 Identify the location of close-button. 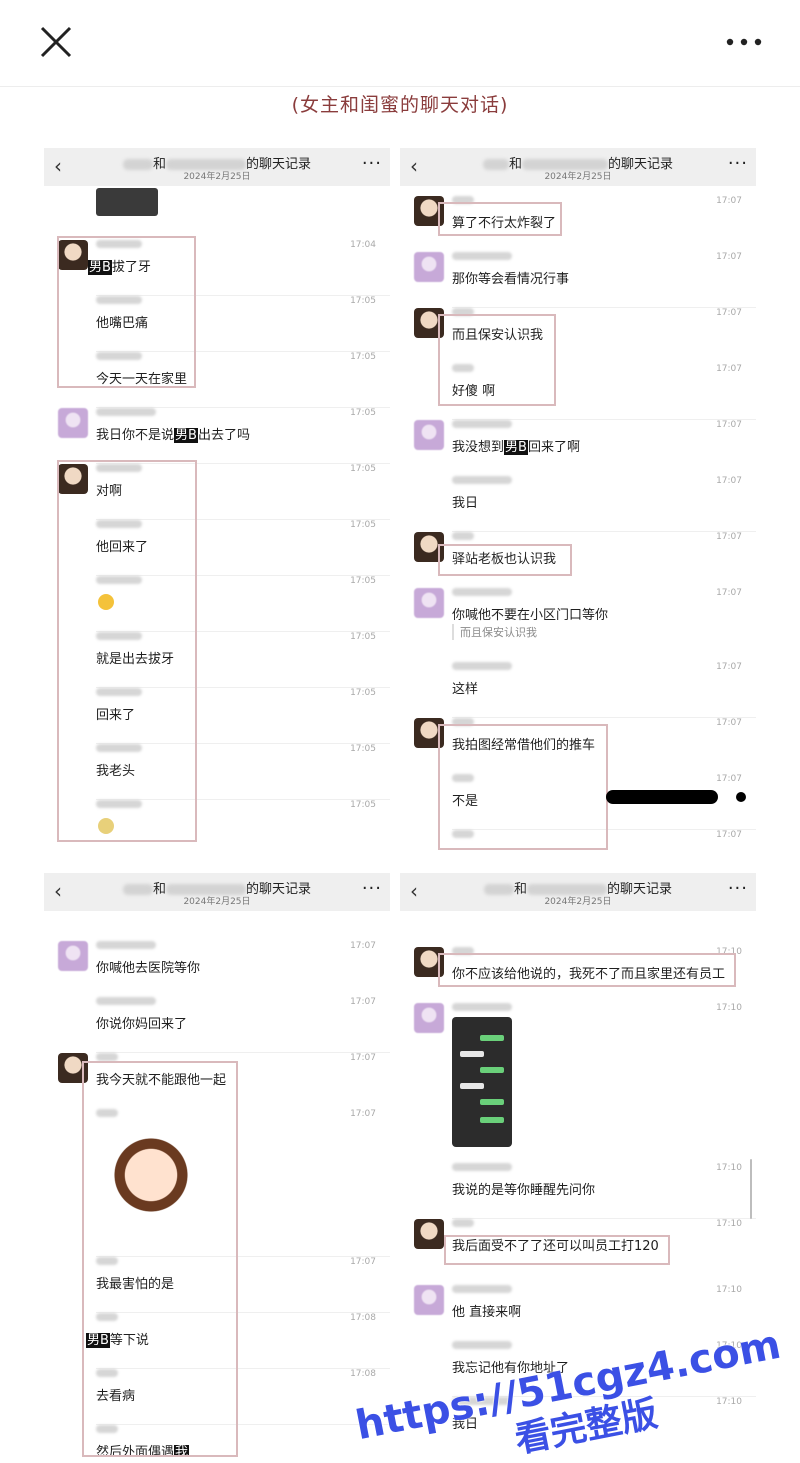
(56, 42).